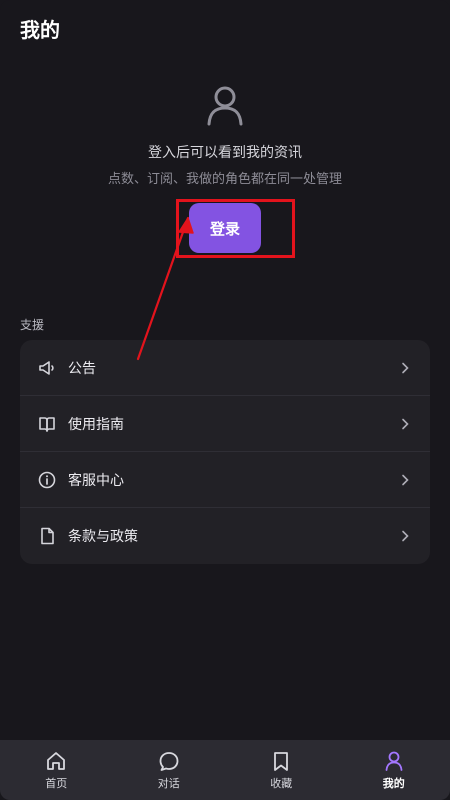 This screenshot has width=450, height=800. What do you see at coordinates (47, 536) in the screenshot?
I see `document-icon` at bounding box center [47, 536].